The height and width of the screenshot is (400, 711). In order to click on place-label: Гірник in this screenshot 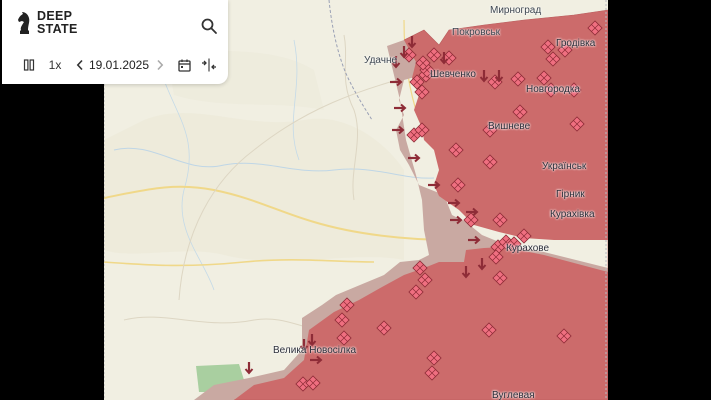, I will do `click(570, 194)`.